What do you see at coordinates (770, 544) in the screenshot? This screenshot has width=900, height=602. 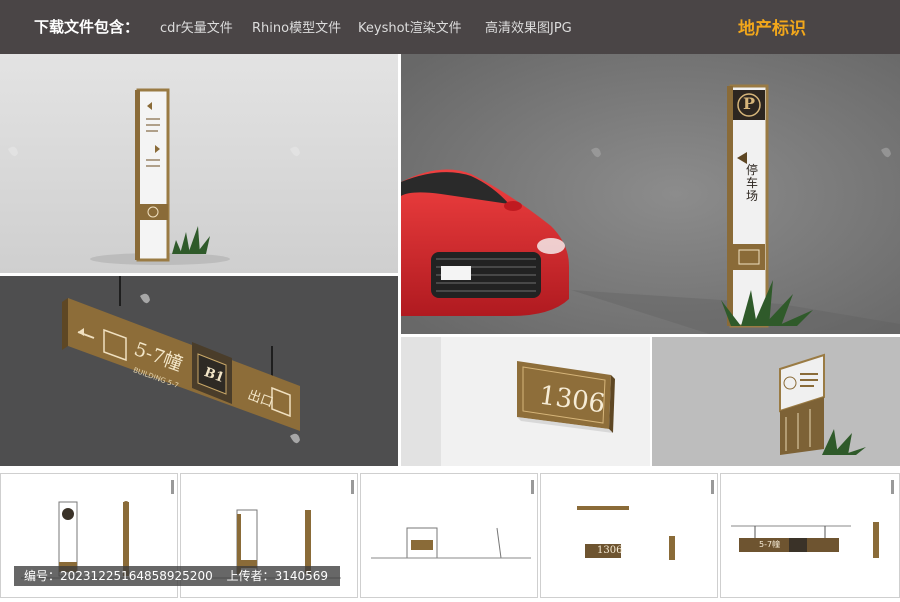 I see `drawing-hanging-text: 5-7幢` at bounding box center [770, 544].